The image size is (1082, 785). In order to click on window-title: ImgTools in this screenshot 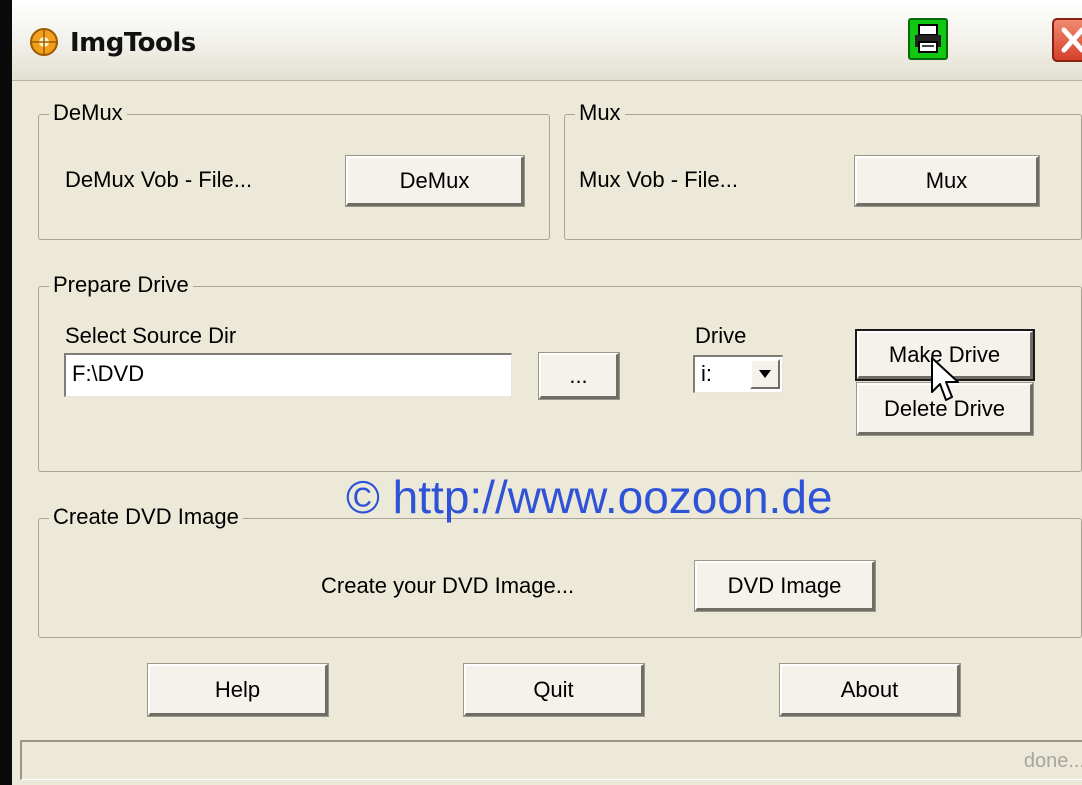, I will do `click(133, 43)`.